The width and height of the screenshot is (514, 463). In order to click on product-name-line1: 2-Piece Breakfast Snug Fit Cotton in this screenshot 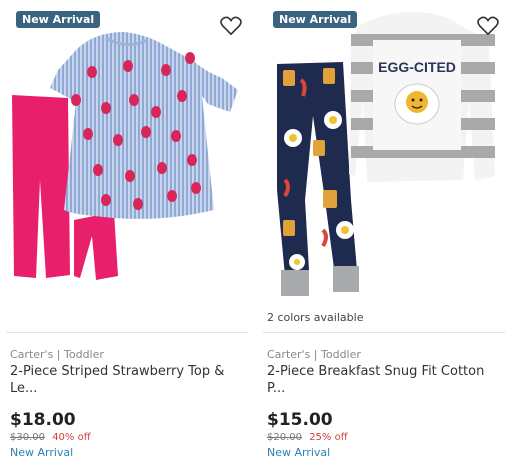, I will do `click(376, 371)`.